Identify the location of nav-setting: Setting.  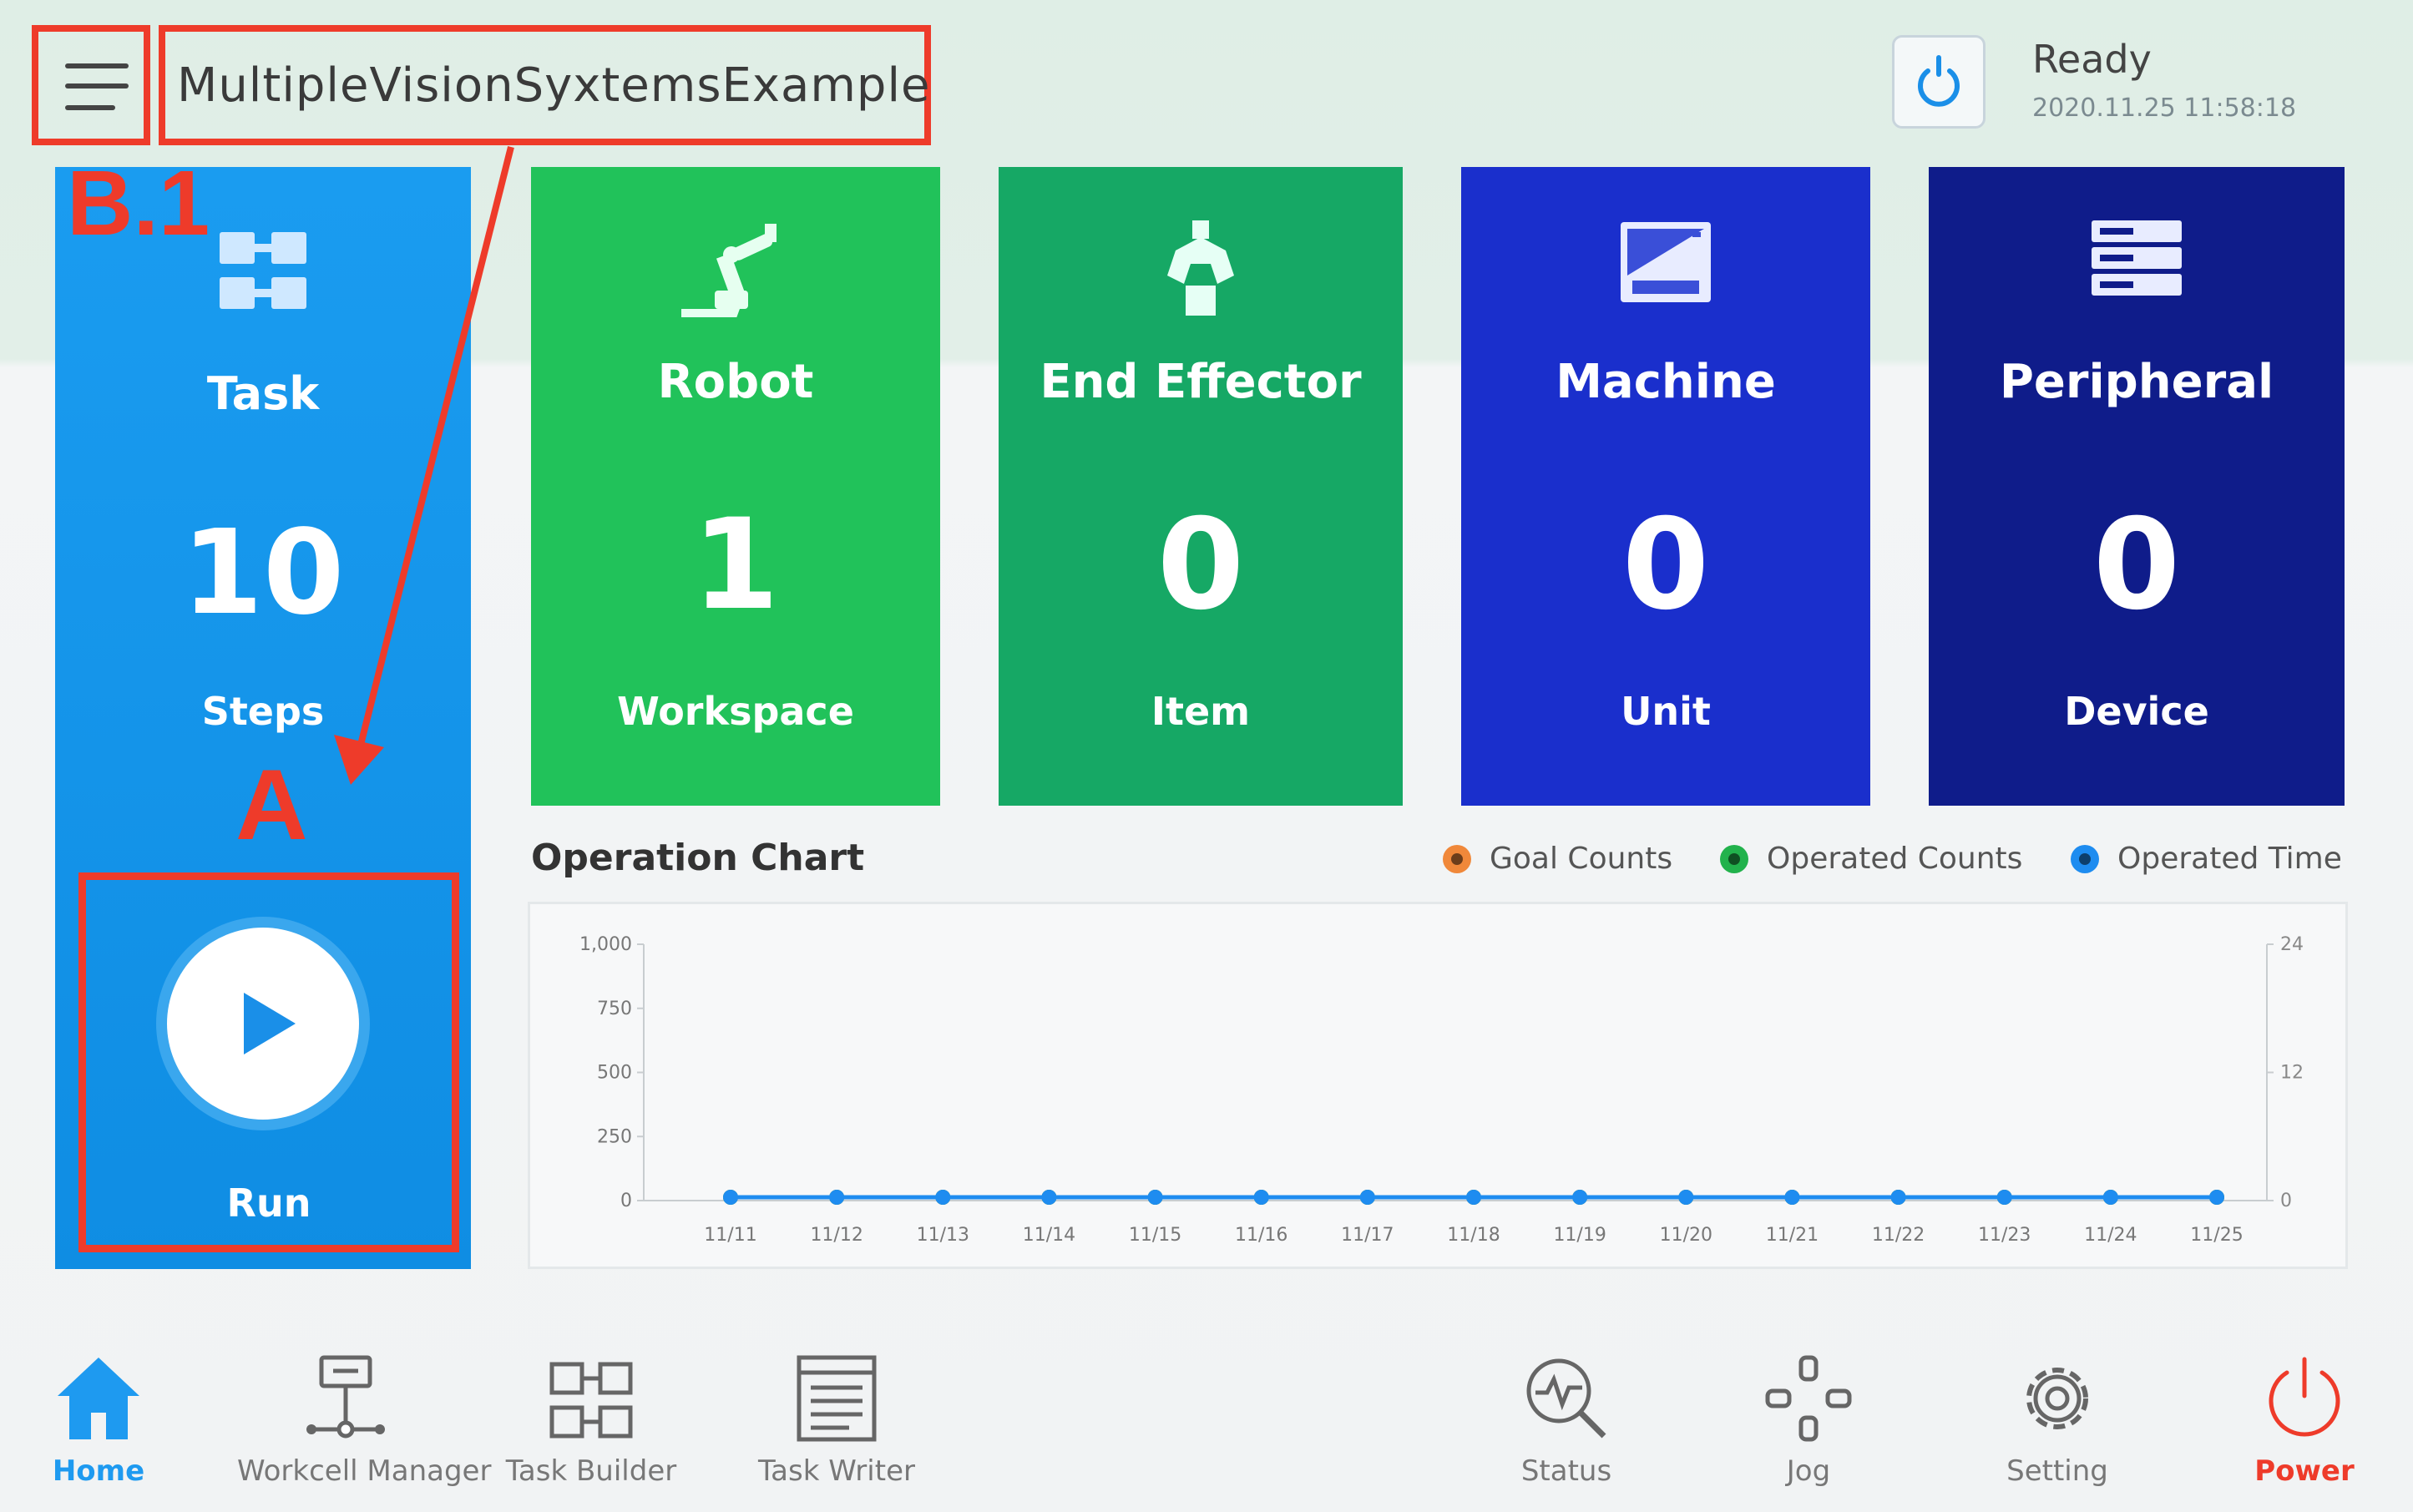
(2057, 1420).